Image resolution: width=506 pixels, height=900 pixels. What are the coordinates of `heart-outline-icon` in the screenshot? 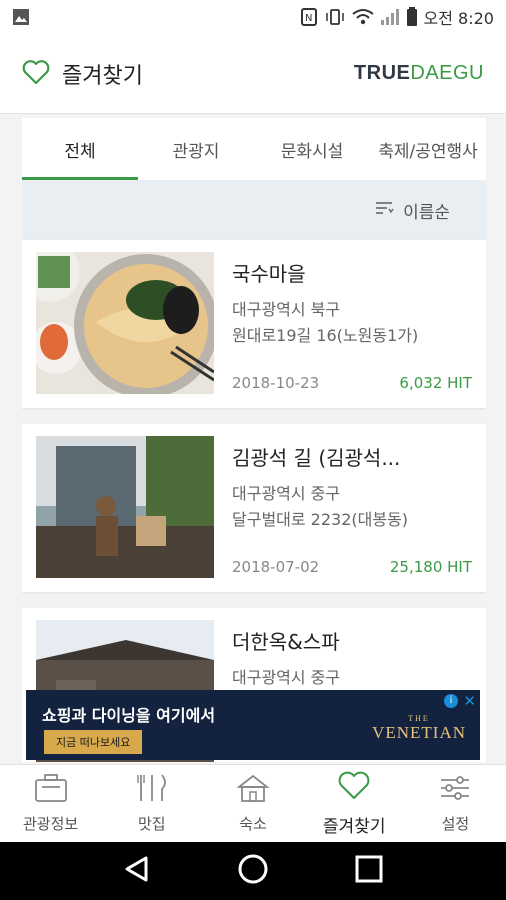 It's located at (36, 74).